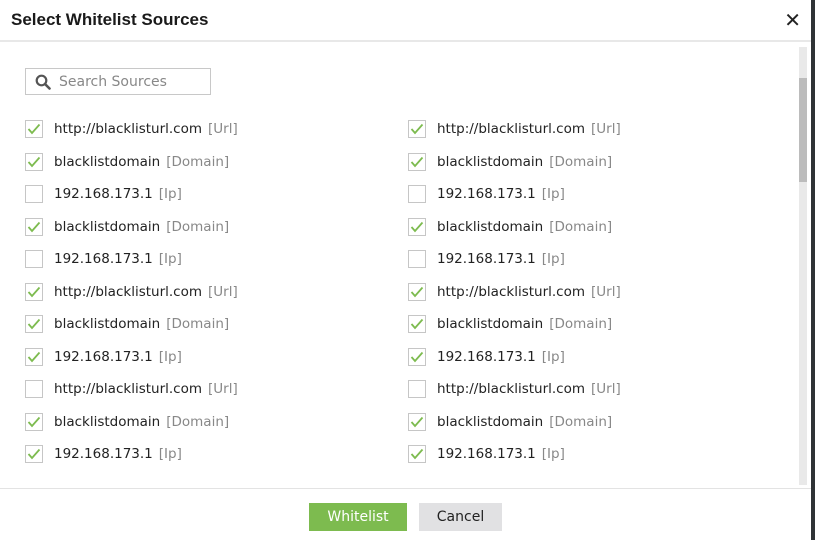  I want to click on dialog-title: Select Whitelist Sources, so click(110, 19).